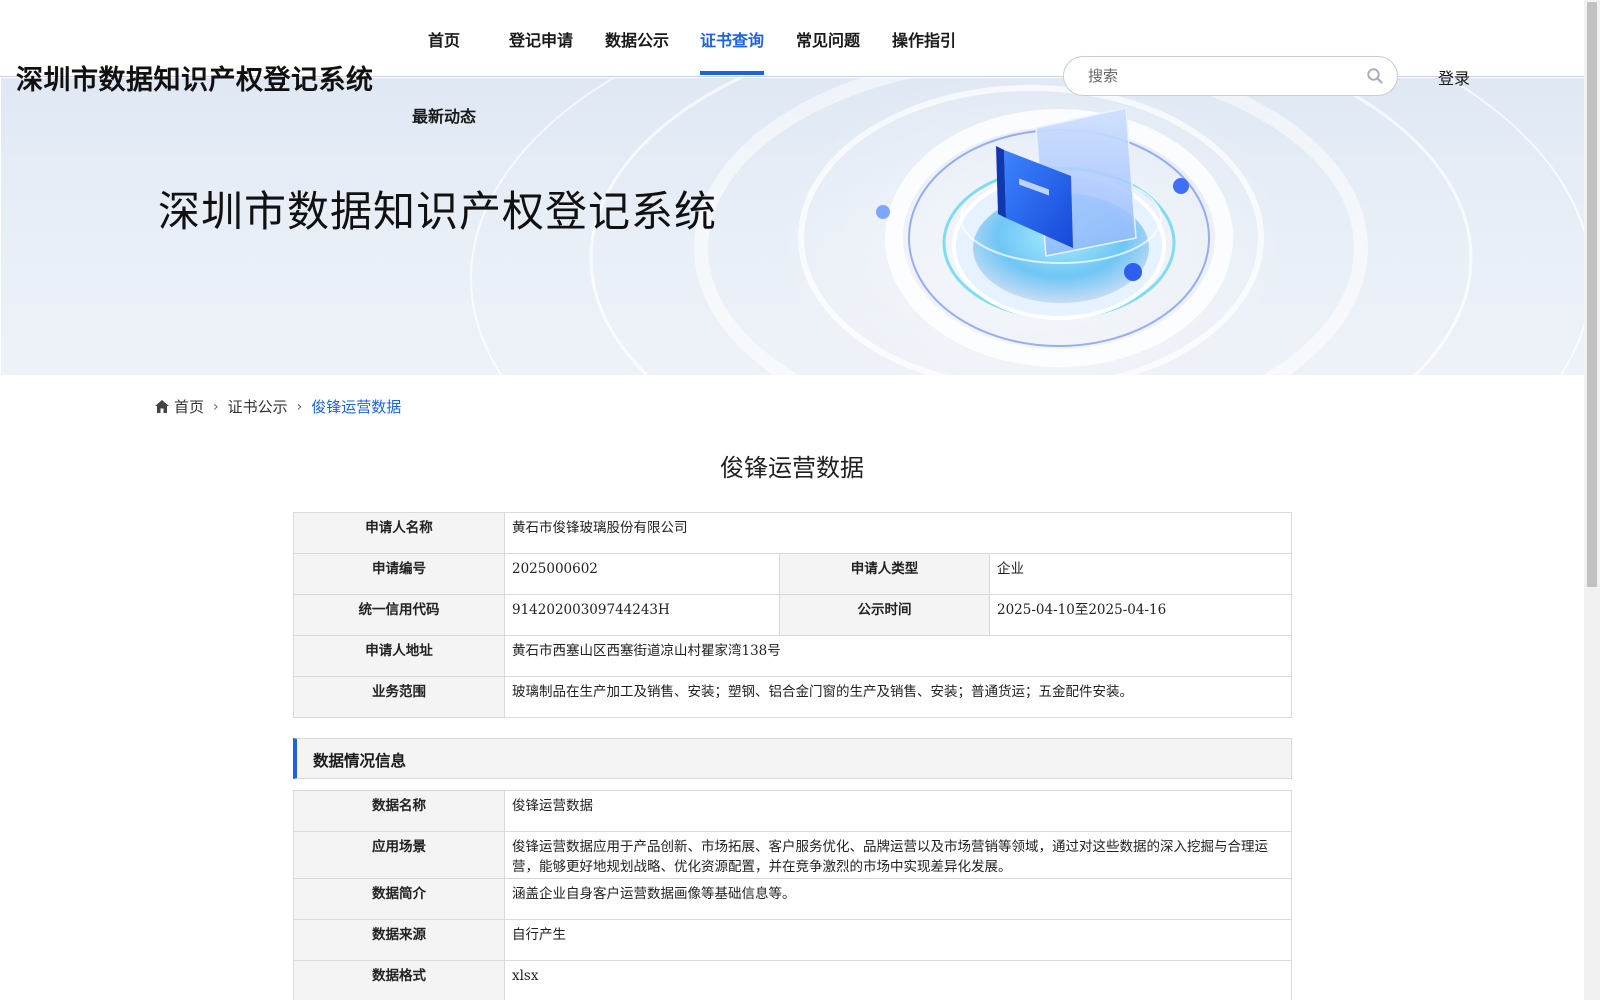 The width and height of the screenshot is (1600, 1000). What do you see at coordinates (884, 615) in the screenshot?
I see `publicity-period-label: 公示时间` at bounding box center [884, 615].